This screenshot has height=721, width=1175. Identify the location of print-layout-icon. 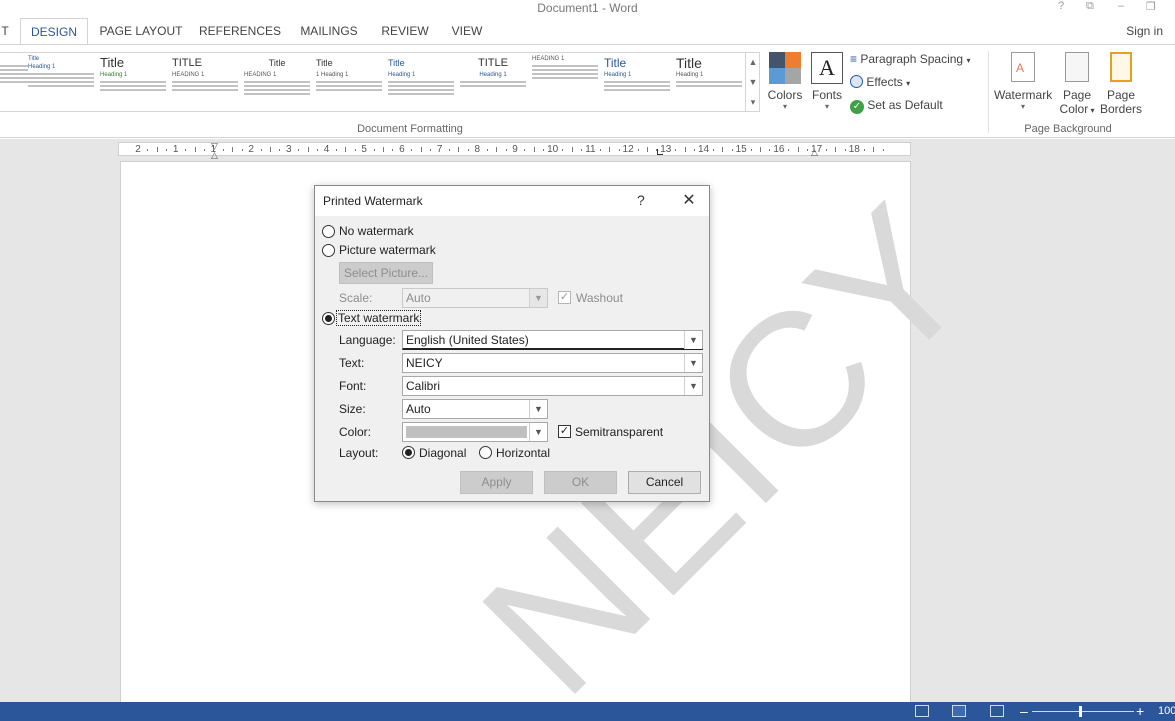
(959, 711).